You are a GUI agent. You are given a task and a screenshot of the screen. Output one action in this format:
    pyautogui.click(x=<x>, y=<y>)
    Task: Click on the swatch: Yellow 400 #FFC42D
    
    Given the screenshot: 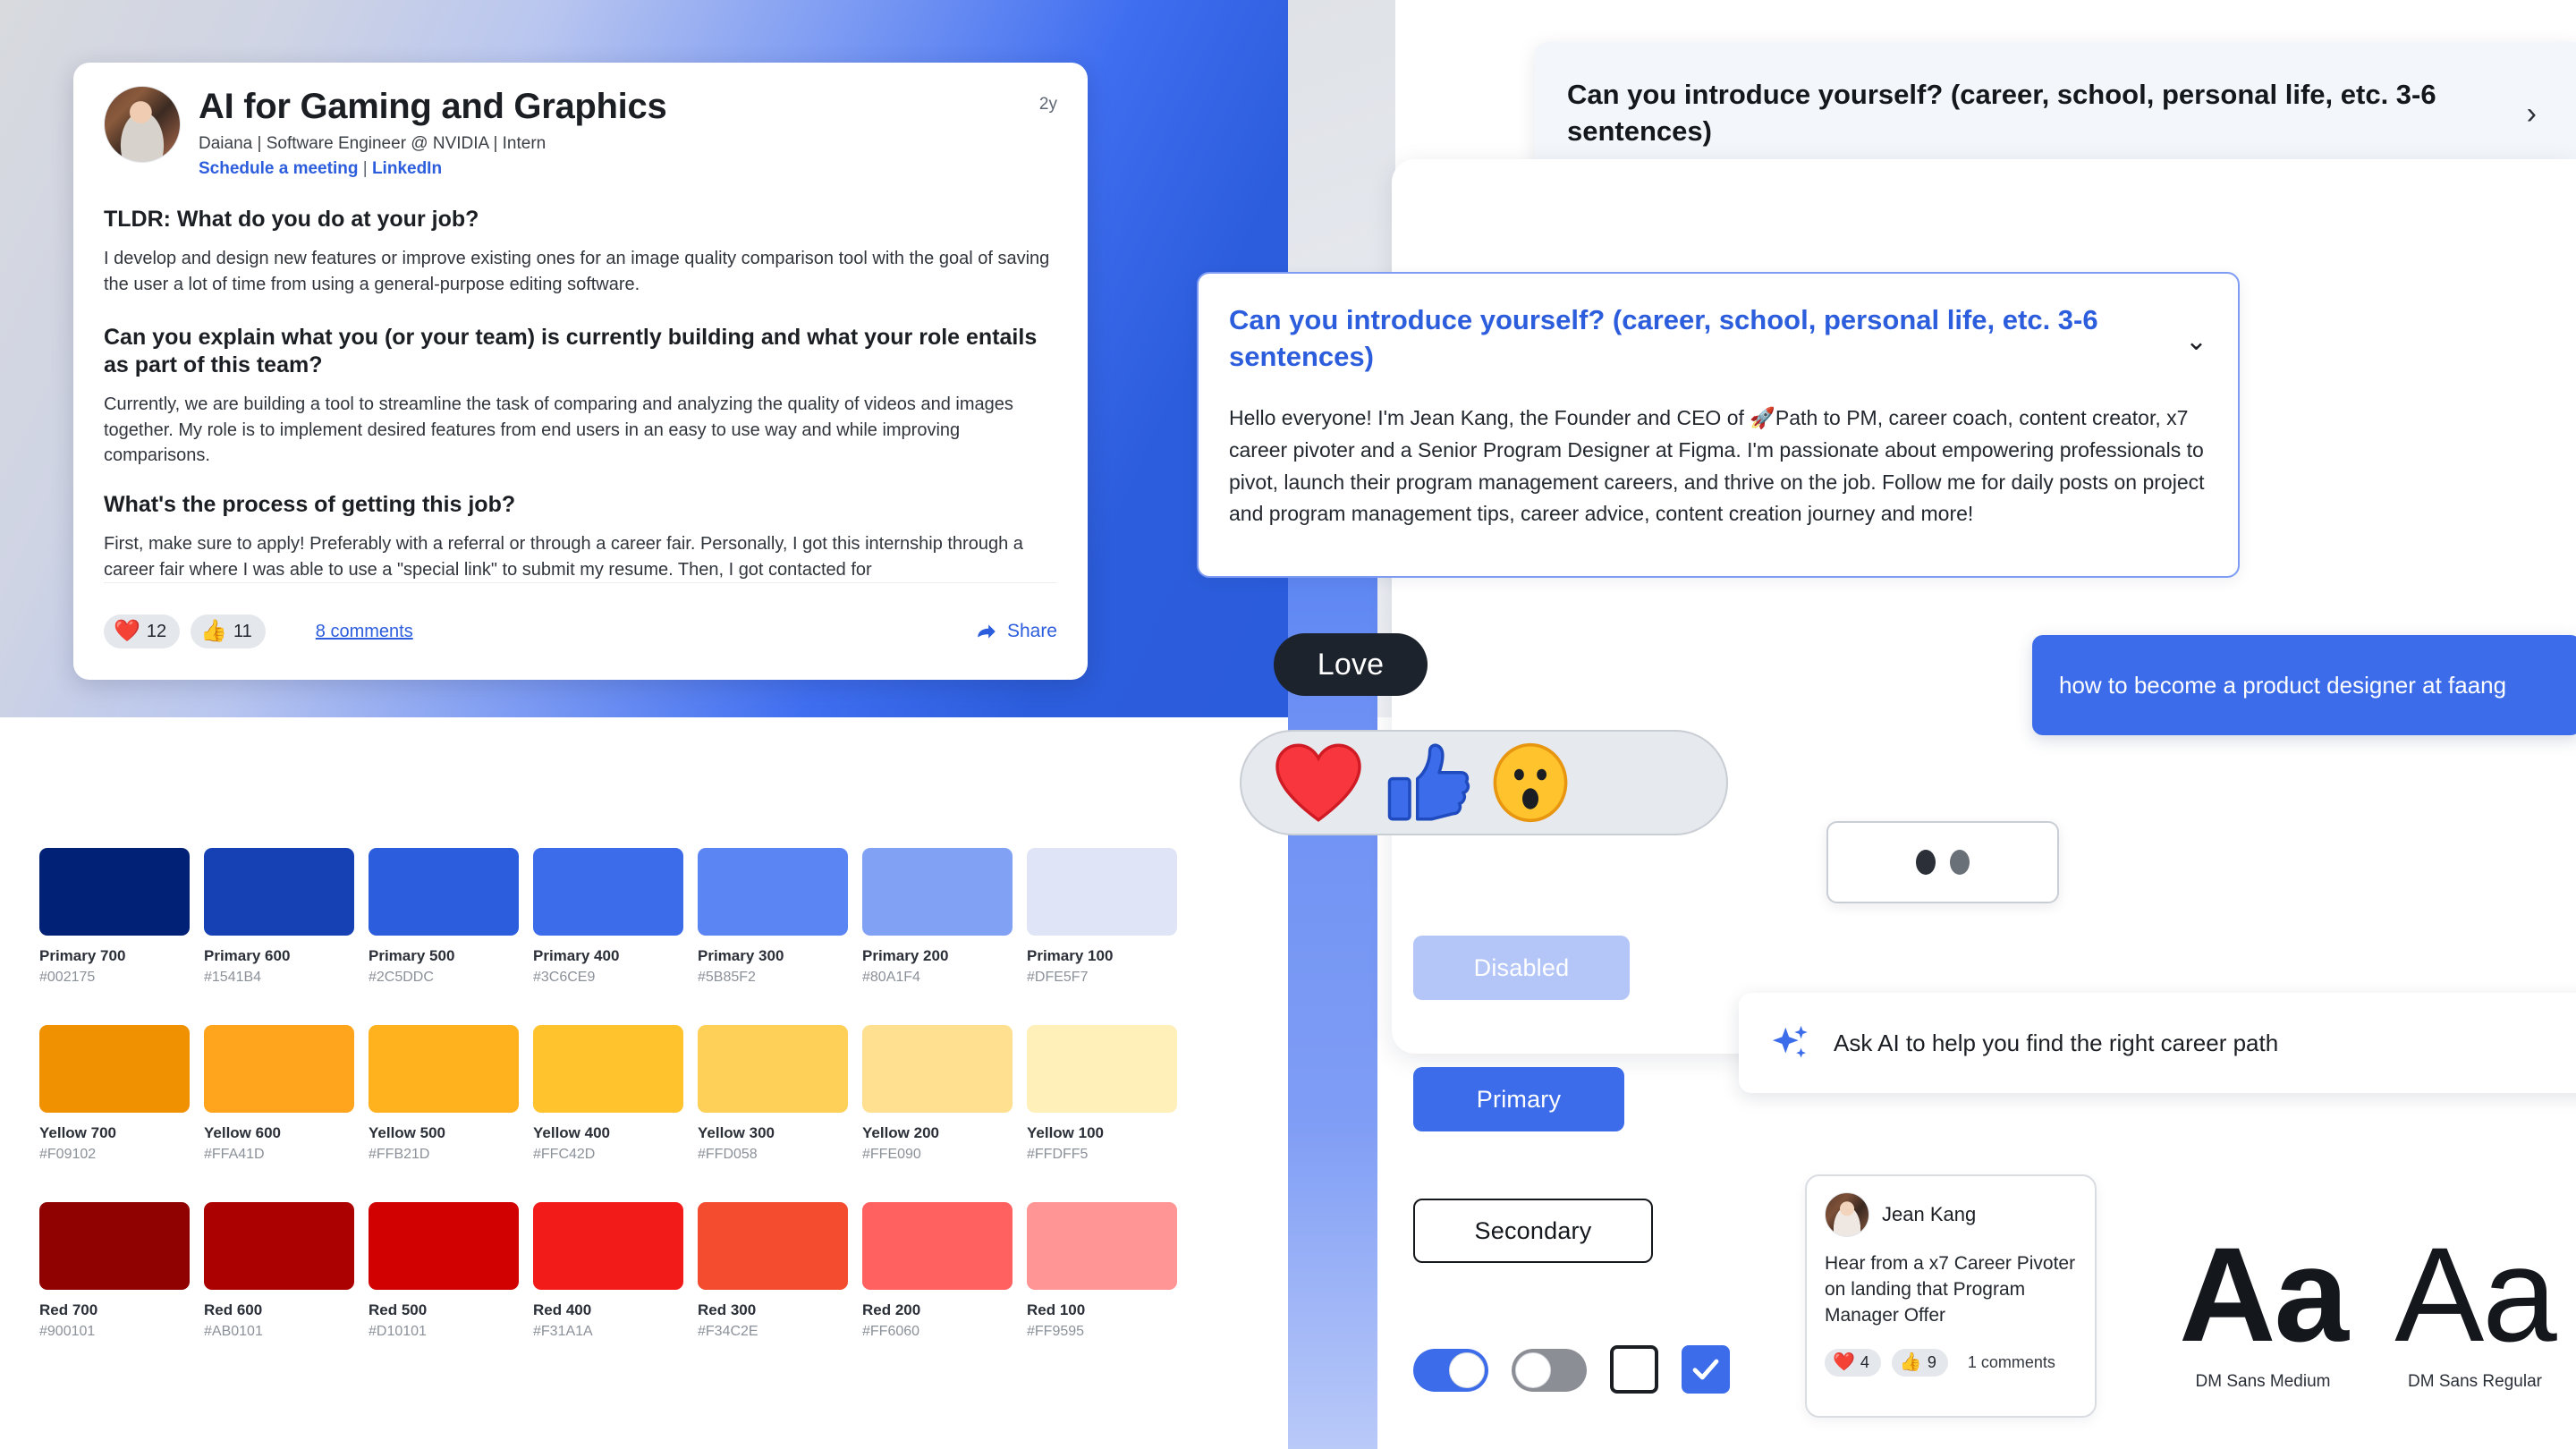 What is the action you would take?
    pyautogui.click(x=608, y=1094)
    